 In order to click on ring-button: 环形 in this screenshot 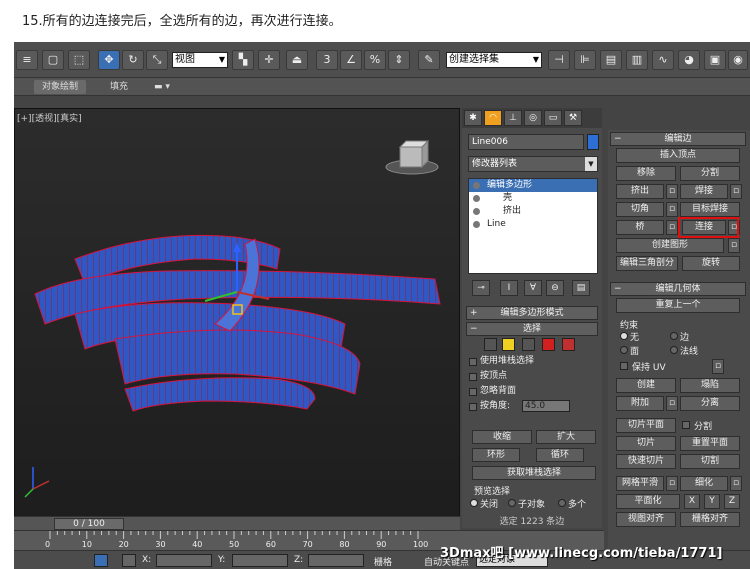, I will do `click(496, 455)`.